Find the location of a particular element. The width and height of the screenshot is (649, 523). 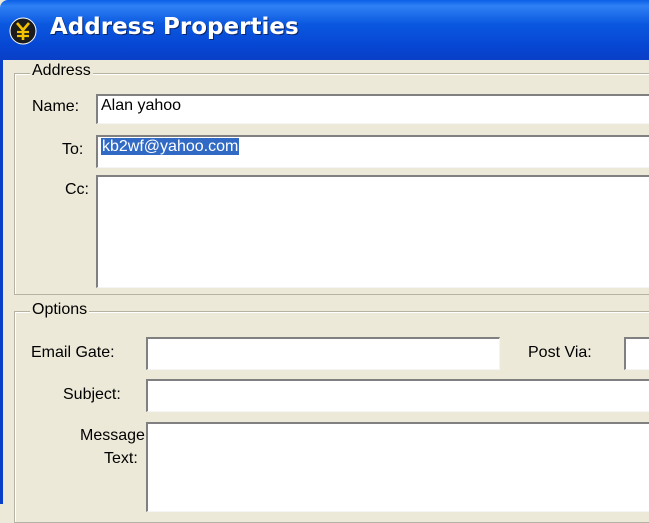

subject-field is located at coordinates (397, 395).